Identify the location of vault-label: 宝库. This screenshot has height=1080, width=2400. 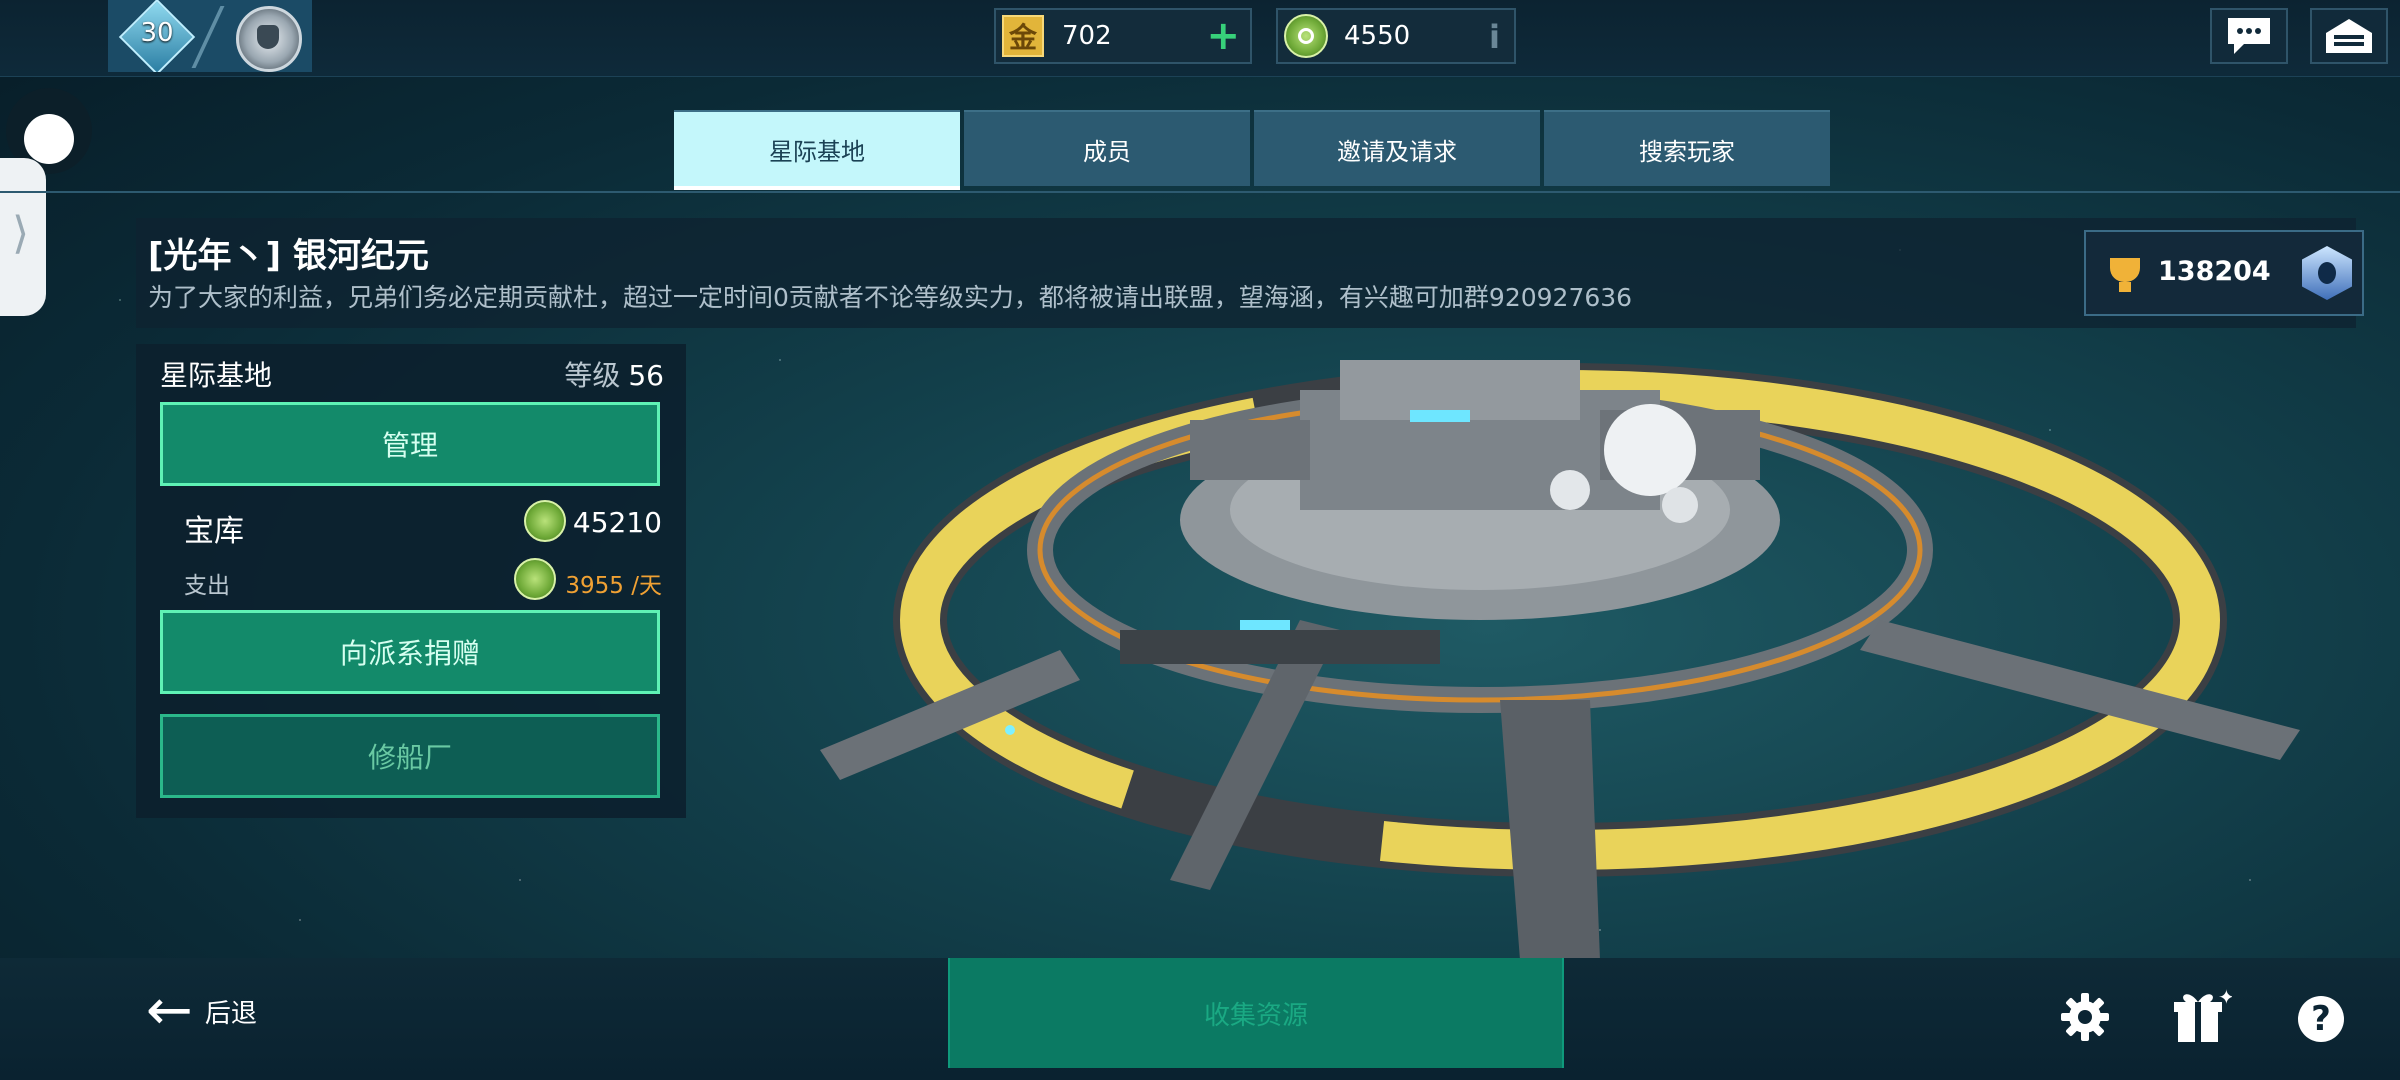
(214, 531).